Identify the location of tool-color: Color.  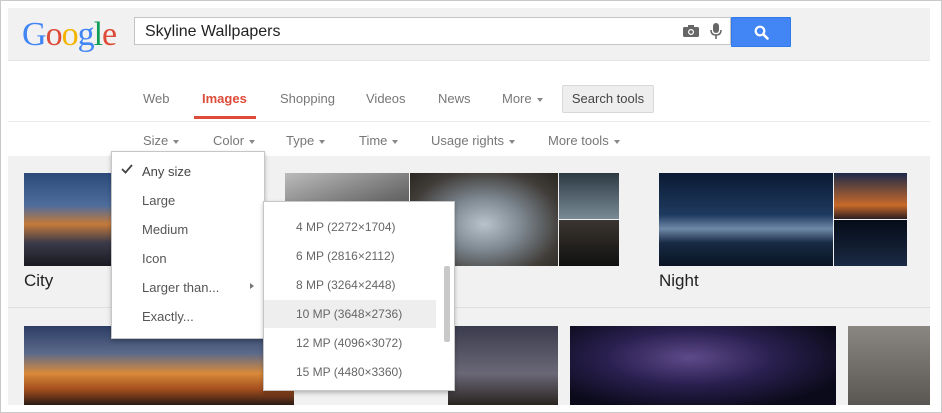
(234, 140).